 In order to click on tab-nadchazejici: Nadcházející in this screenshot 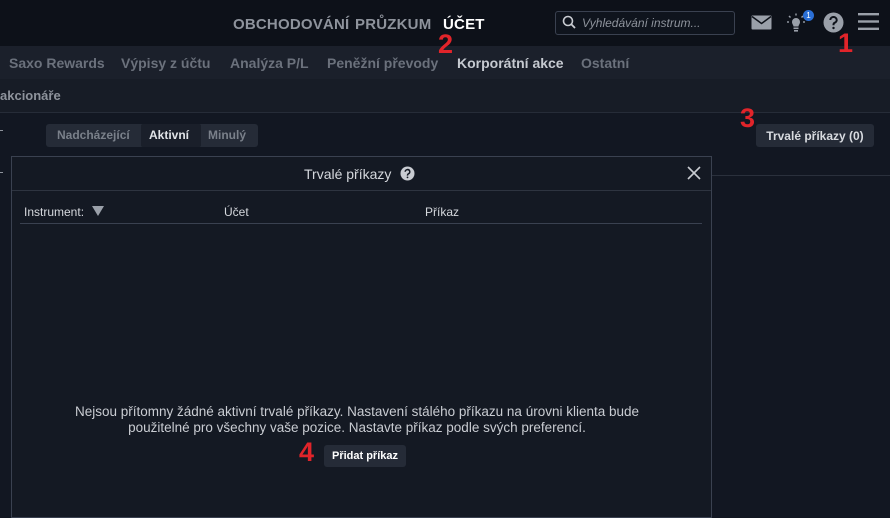, I will do `click(93, 135)`.